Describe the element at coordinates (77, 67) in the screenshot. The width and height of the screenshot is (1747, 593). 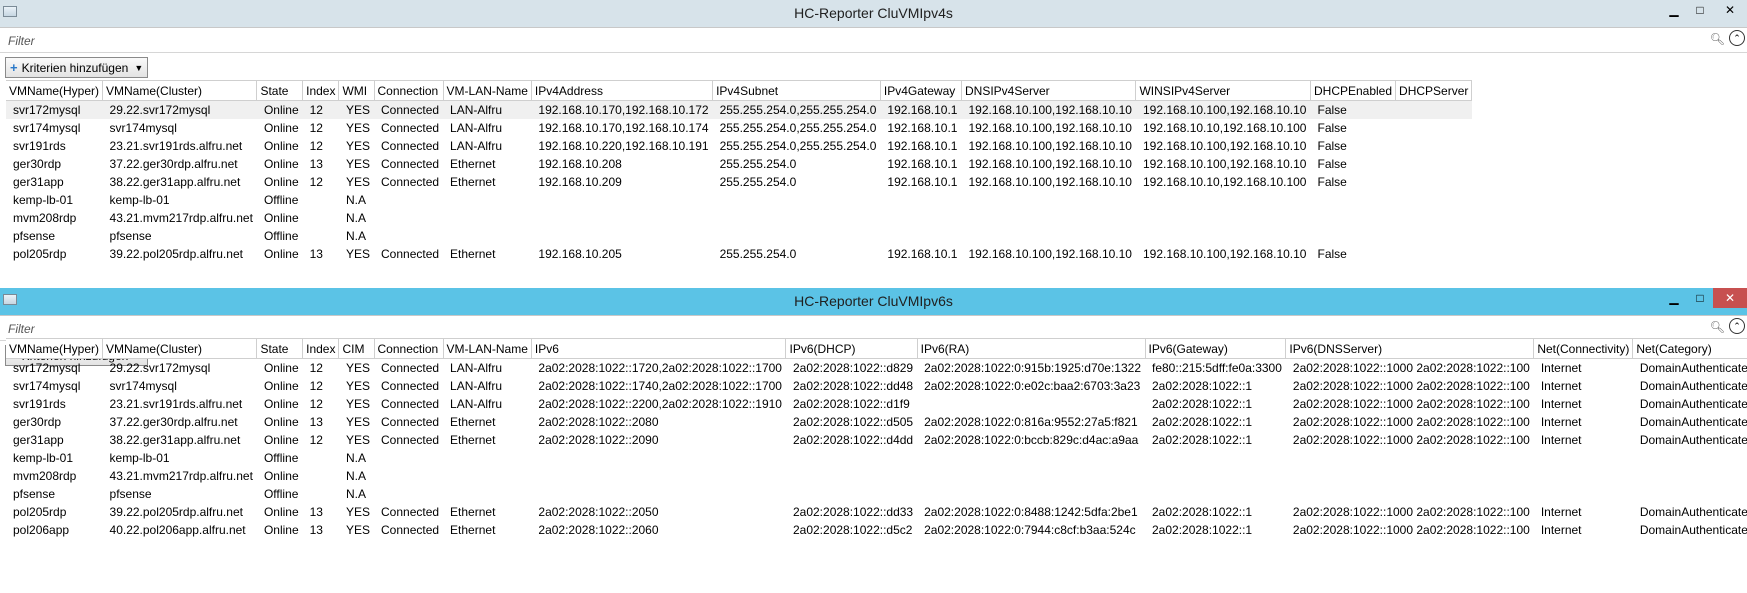
I see `add-criteria-button: + Kriterien hinzufügen ▼` at that location.